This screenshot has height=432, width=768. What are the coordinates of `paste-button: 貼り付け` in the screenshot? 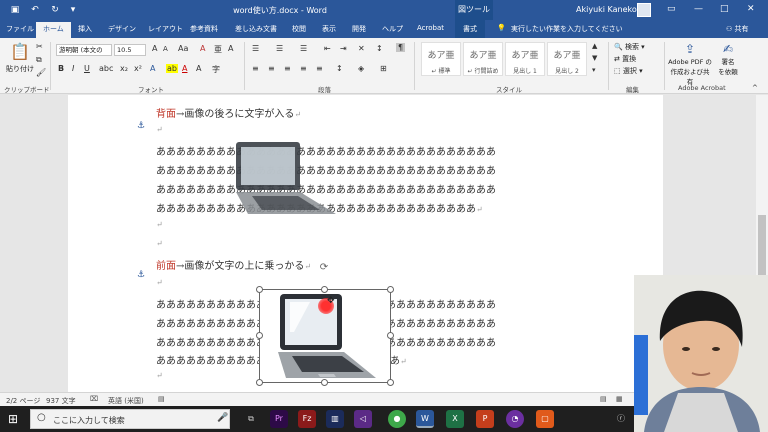 It's located at (20, 69).